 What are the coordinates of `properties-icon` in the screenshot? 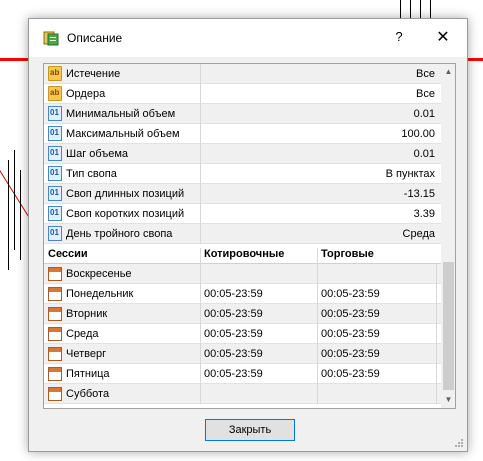 It's located at (51, 38).